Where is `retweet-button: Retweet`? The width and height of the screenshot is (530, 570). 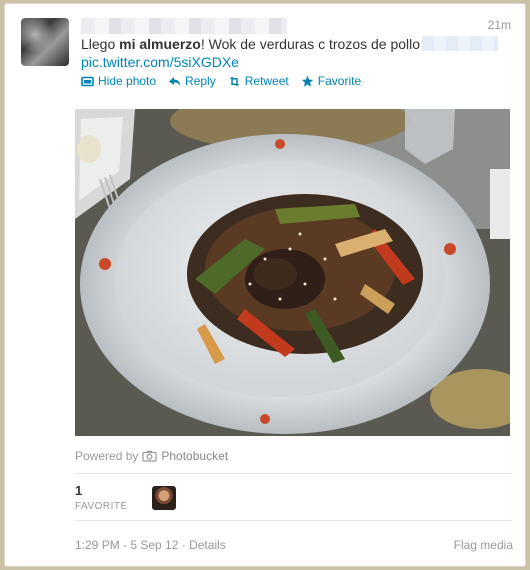
retweet-button: Retweet is located at coordinates (258, 81).